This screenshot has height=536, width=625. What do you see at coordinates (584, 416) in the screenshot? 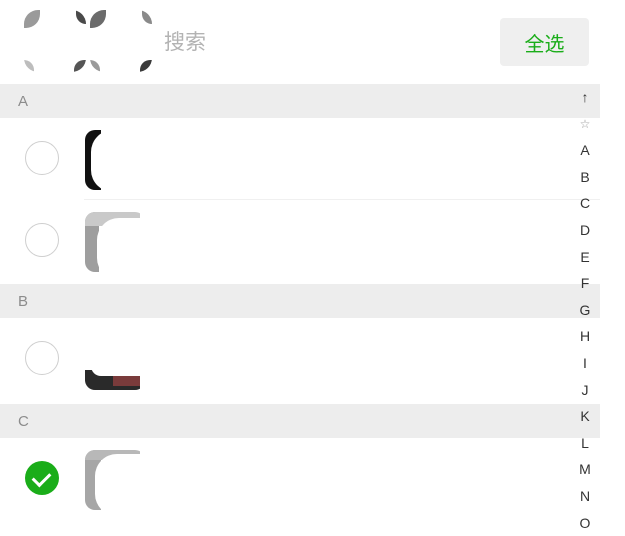
I see `index-letter-k: K` at bounding box center [584, 416].